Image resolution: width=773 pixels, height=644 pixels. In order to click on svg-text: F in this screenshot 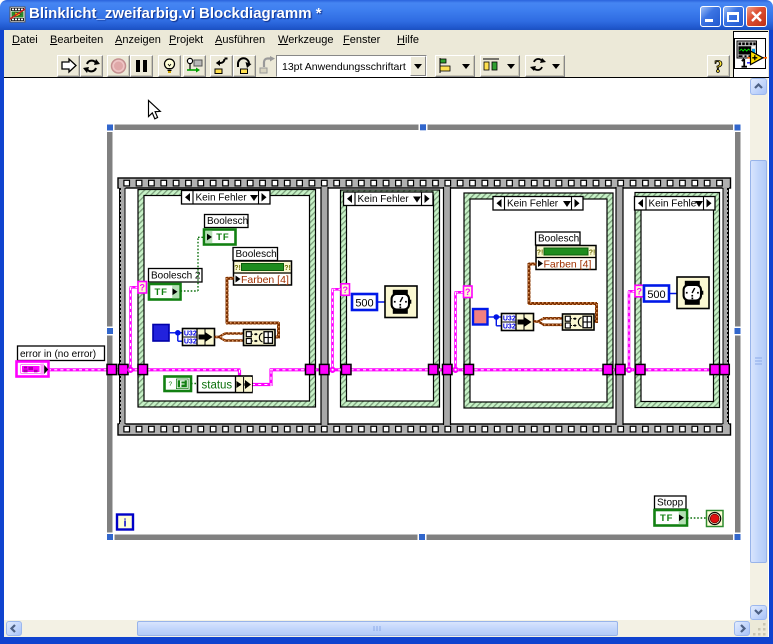, I will do `click(183, 384)`.